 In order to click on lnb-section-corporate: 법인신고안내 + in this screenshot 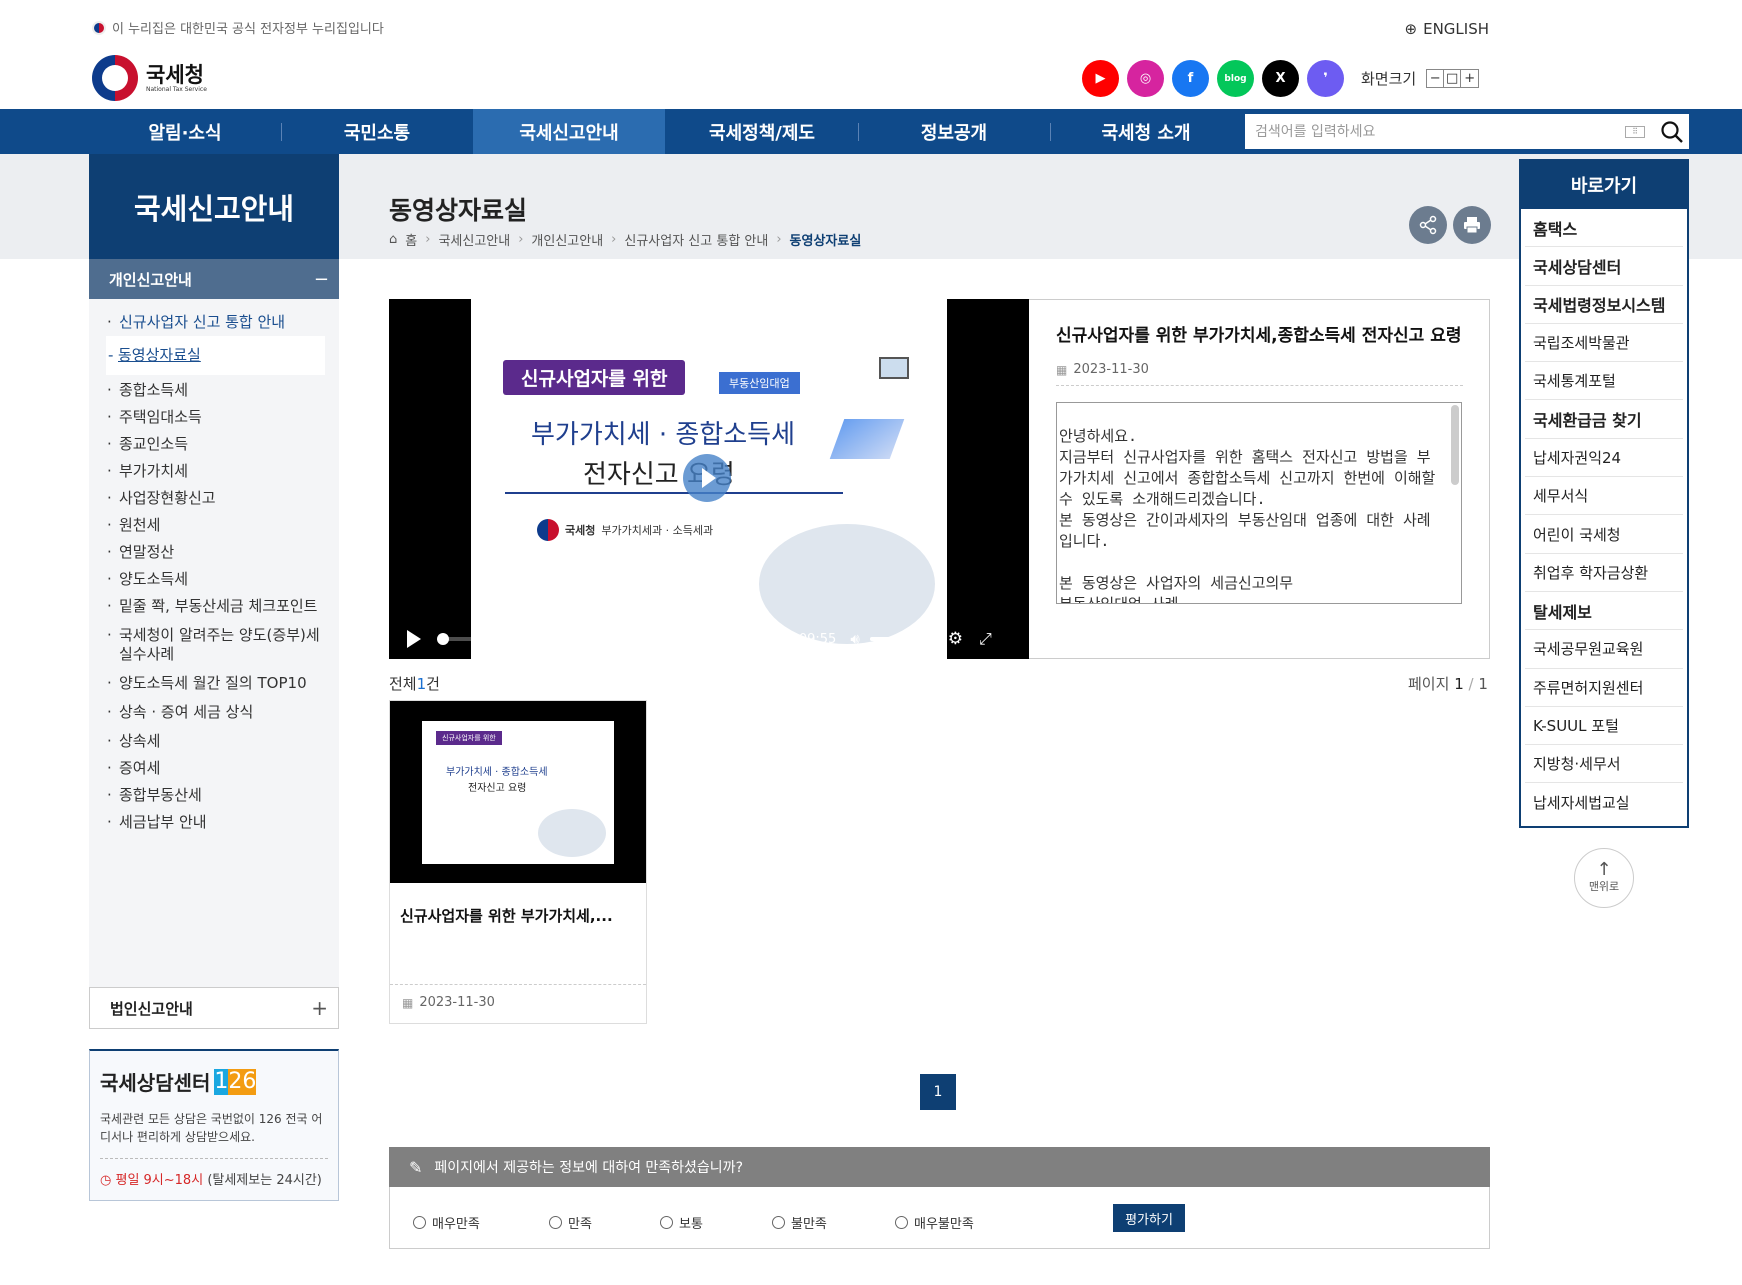, I will do `click(214, 1008)`.